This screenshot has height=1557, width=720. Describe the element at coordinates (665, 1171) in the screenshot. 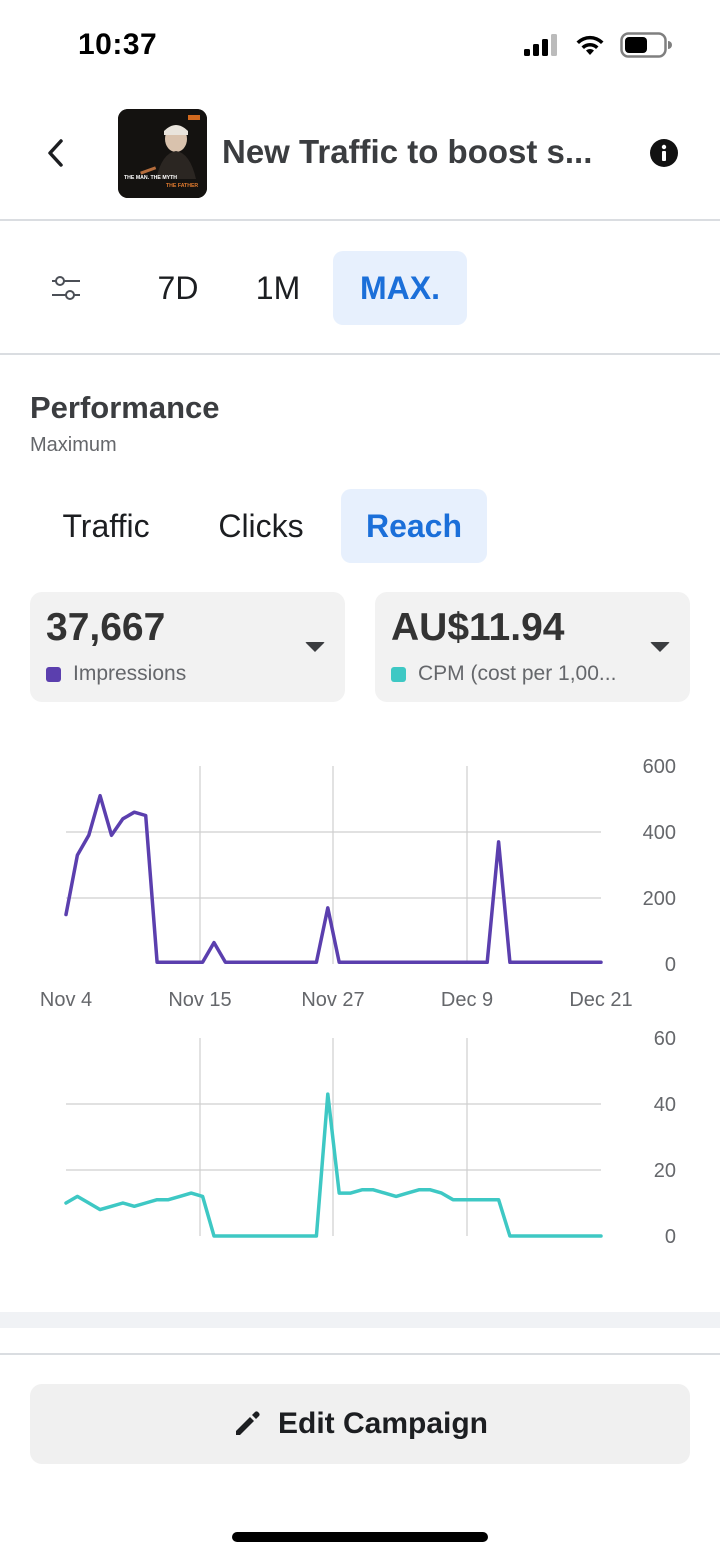

I see `y-tick-label: 20` at that location.